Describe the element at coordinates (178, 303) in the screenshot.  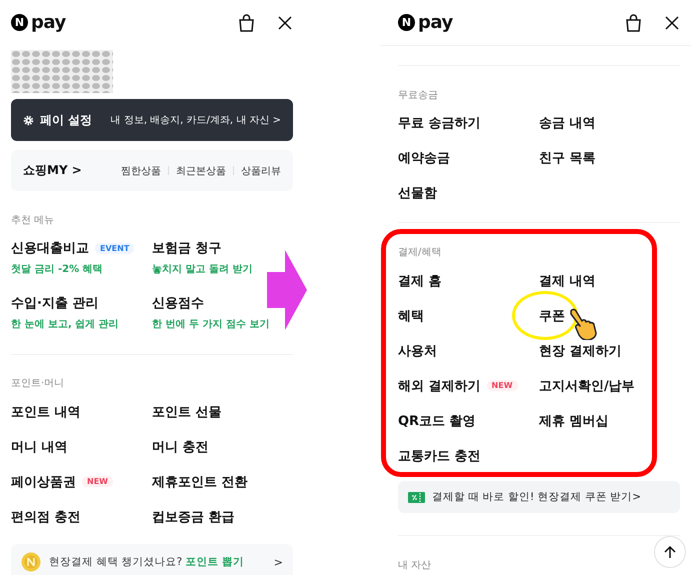
I see `menu-item: 신용점수` at that location.